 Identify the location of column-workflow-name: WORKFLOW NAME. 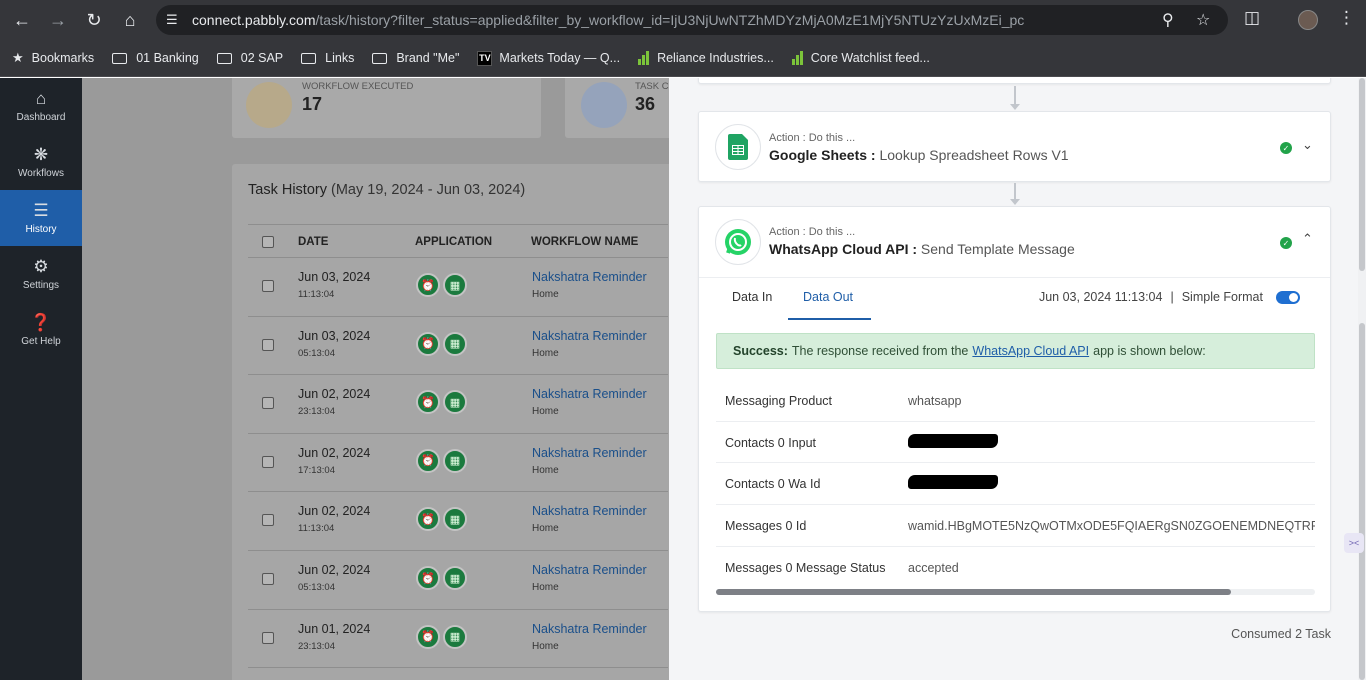
(585, 242).